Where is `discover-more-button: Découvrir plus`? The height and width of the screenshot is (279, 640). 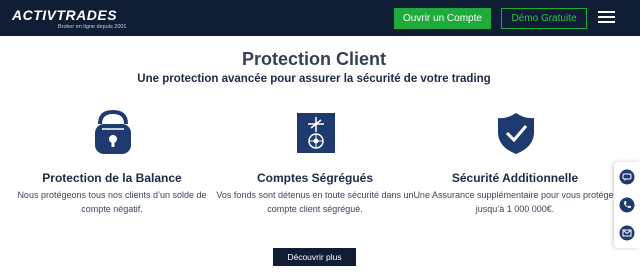
discover-more-button: Découvrir plus is located at coordinates (314, 257).